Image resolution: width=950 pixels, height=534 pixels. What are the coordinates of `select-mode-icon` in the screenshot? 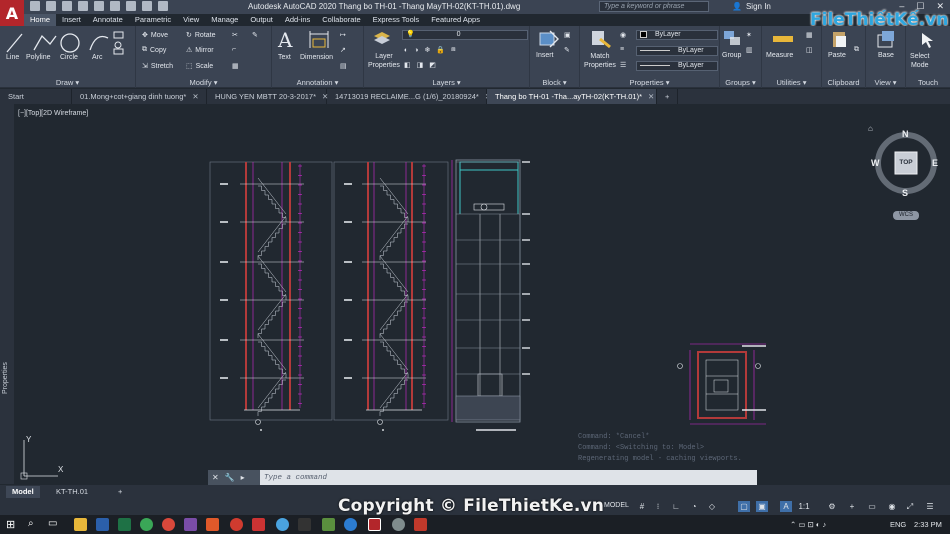 It's located at (926, 39).